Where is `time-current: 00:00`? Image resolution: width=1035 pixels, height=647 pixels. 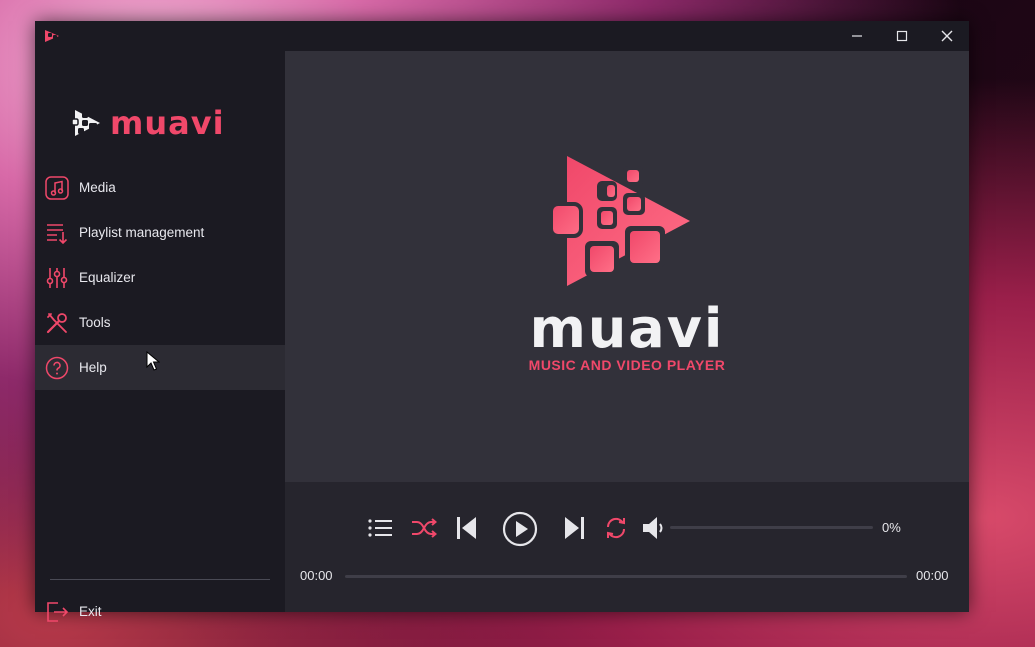
time-current: 00:00 is located at coordinates (316, 575).